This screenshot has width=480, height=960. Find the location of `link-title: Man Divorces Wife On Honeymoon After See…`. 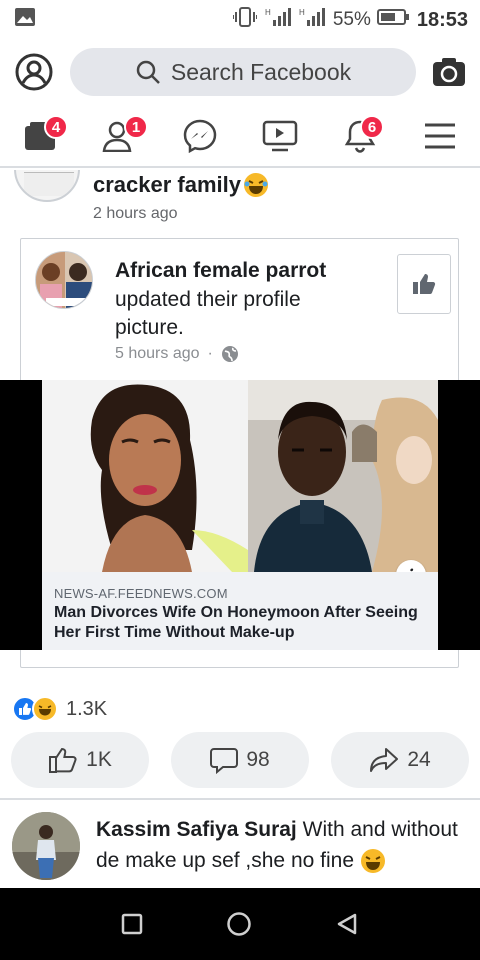

link-title: Man Divorces Wife On Honeymoon After See… is located at coordinates (236, 622).